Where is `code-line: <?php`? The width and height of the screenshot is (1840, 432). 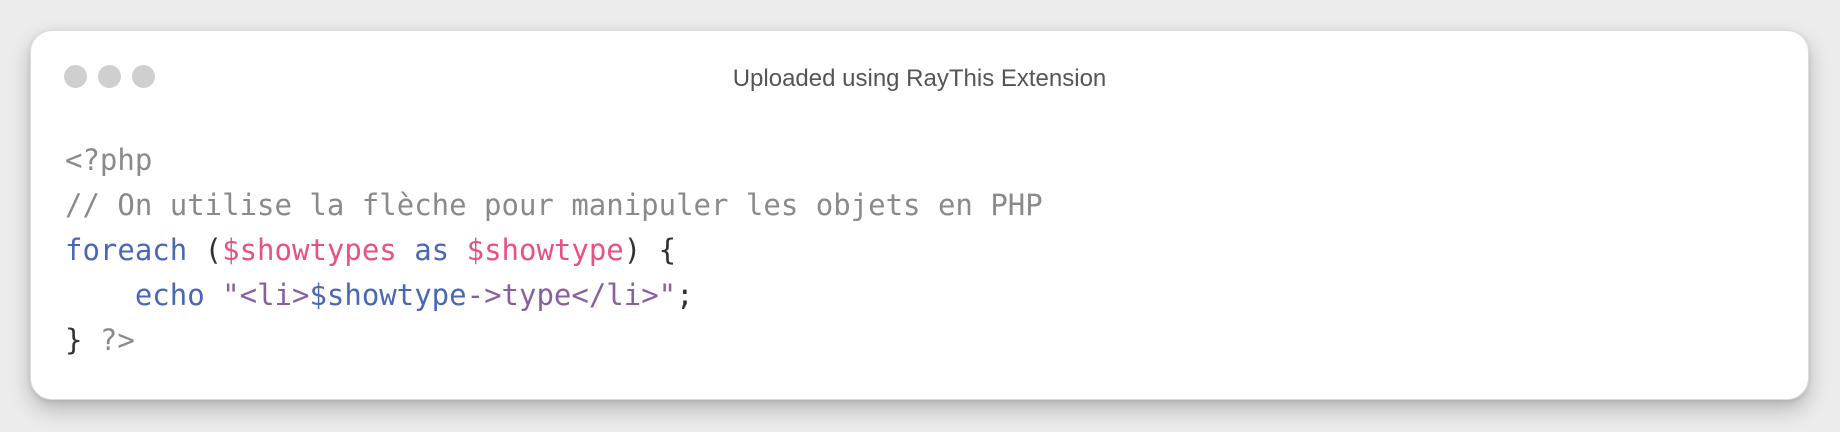 code-line: <?php is located at coordinates (554, 160).